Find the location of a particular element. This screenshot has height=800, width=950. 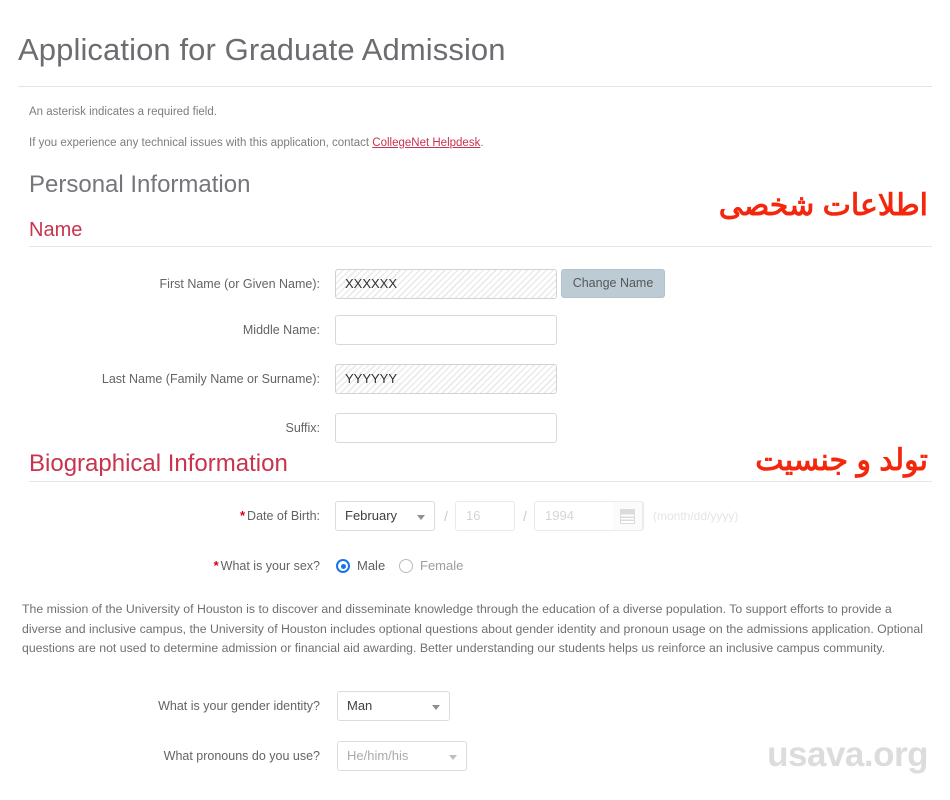

gender-identity-value: Man is located at coordinates (360, 705).